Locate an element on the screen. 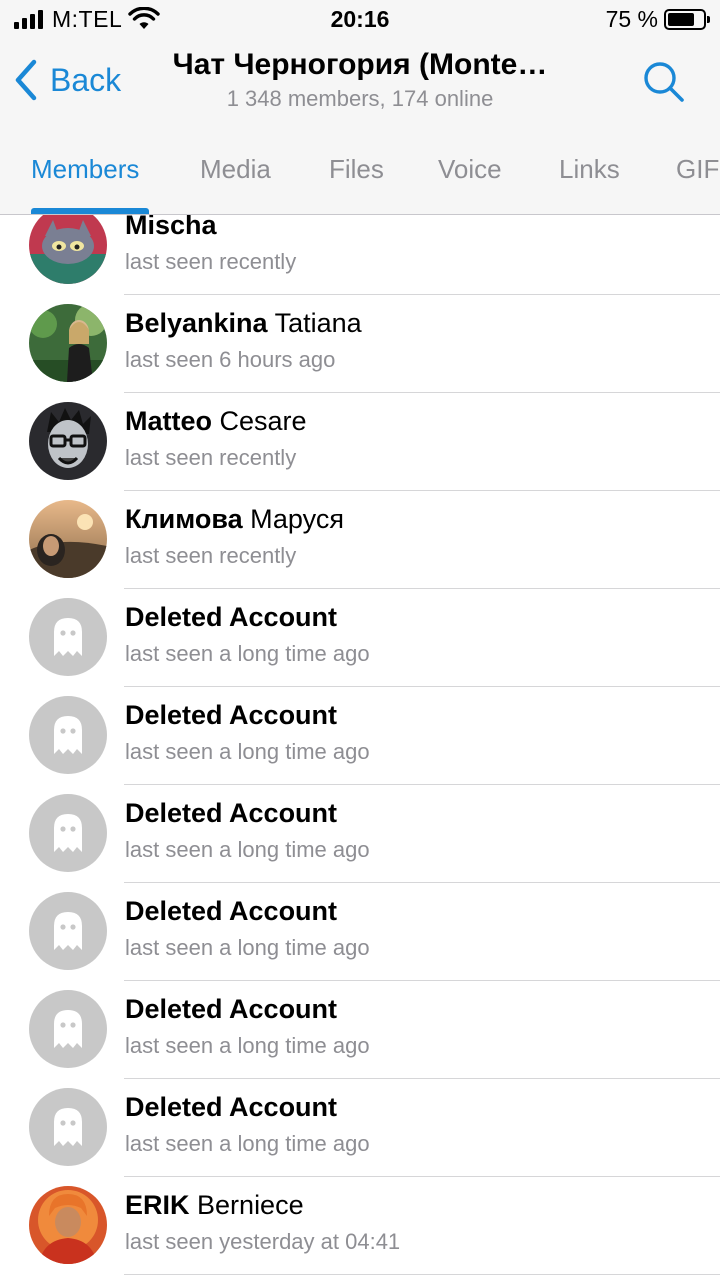  tab-files: Files is located at coordinates (356, 169).